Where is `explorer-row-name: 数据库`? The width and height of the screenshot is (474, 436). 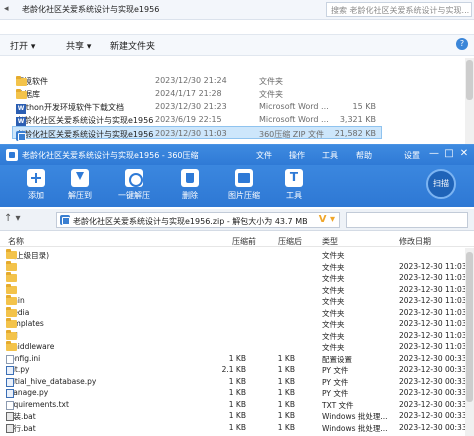 explorer-row-name: 数据库 is located at coordinates (28, 94).